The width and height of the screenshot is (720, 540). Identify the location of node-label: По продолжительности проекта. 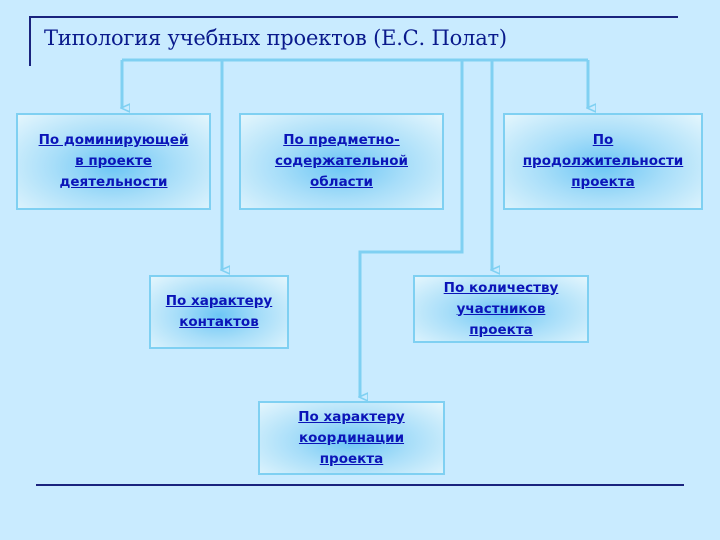
(603, 161).